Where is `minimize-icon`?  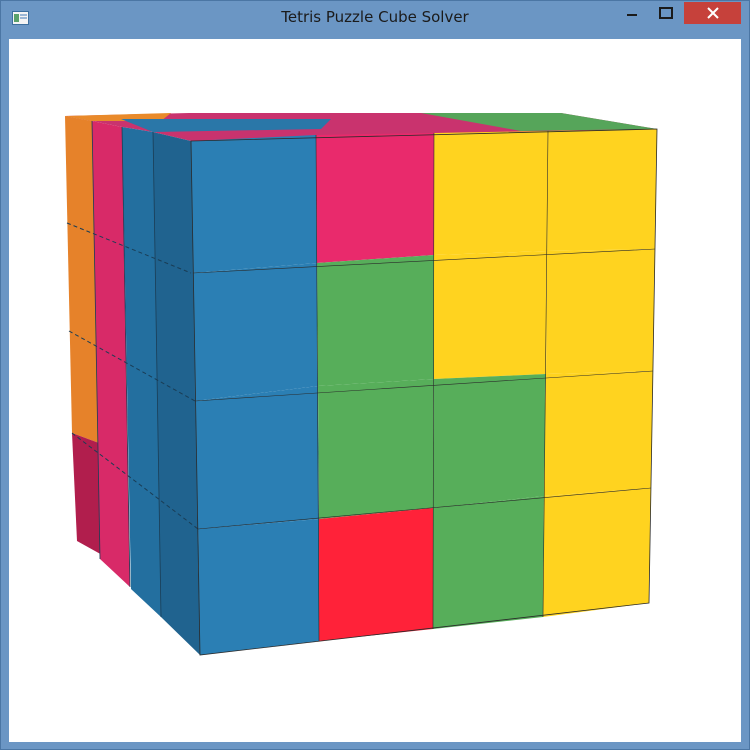 minimize-icon is located at coordinates (632, 13).